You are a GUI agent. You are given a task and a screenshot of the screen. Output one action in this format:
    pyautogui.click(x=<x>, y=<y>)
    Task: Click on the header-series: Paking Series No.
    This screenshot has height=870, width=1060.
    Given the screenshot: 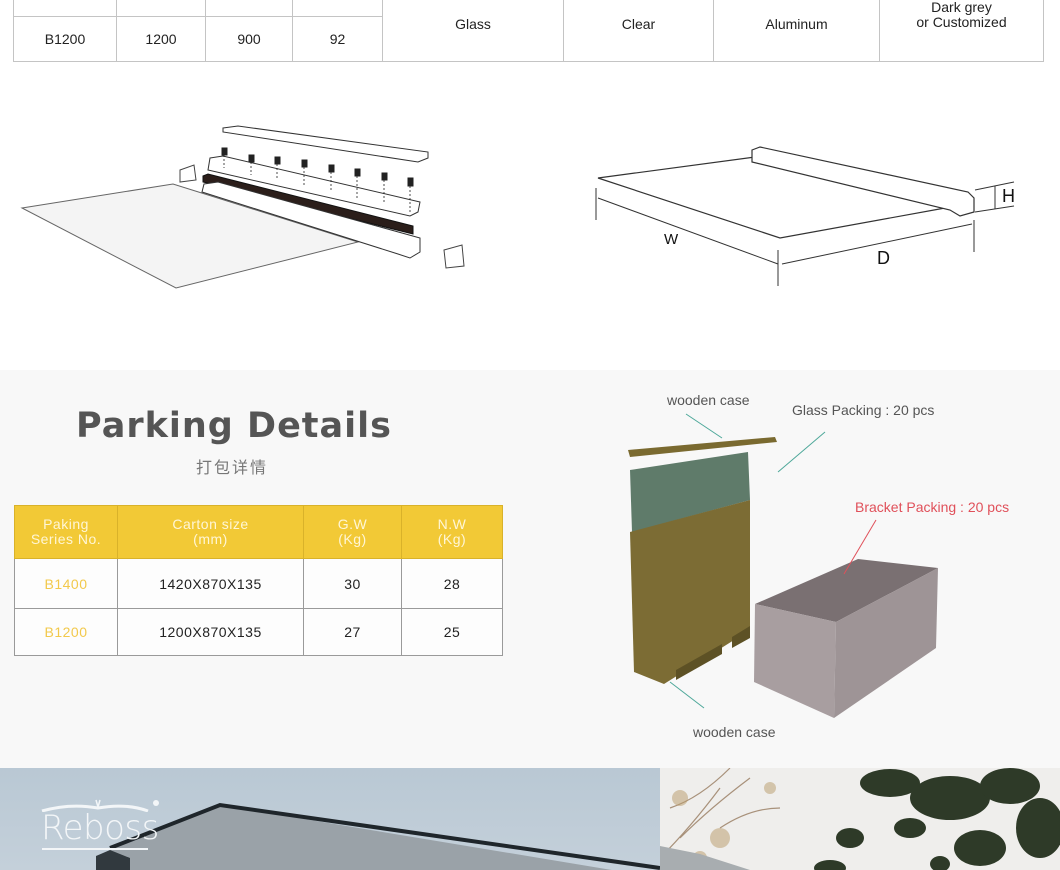 What is the action you would take?
    pyautogui.click(x=66, y=532)
    